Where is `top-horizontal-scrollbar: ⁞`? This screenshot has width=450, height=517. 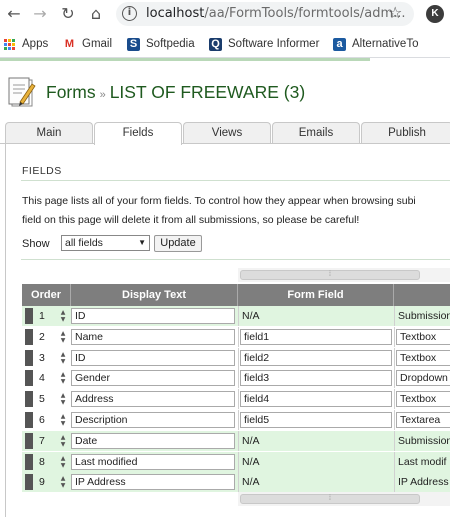 top-horizontal-scrollbar: ⁞ is located at coordinates (344, 275).